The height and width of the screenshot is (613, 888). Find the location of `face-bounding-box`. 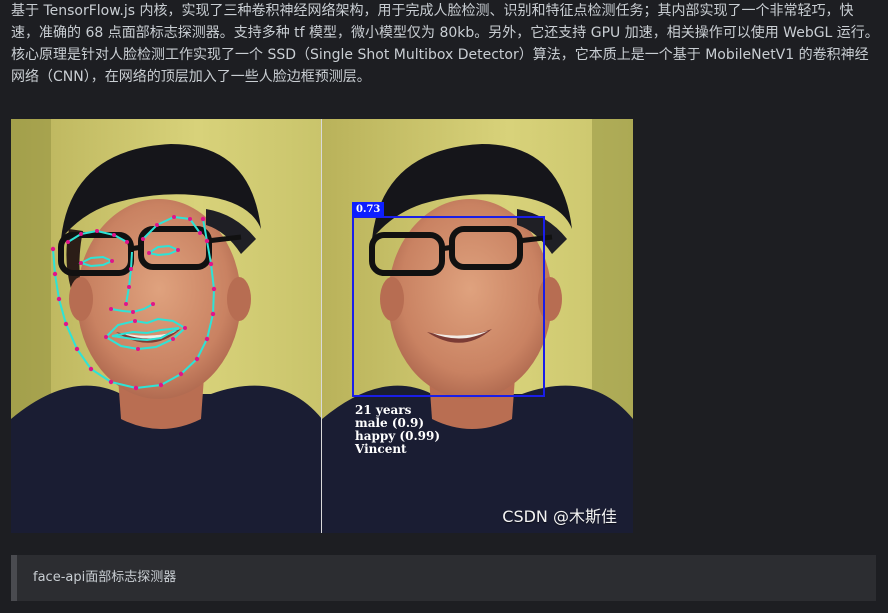

face-bounding-box is located at coordinates (448, 306).